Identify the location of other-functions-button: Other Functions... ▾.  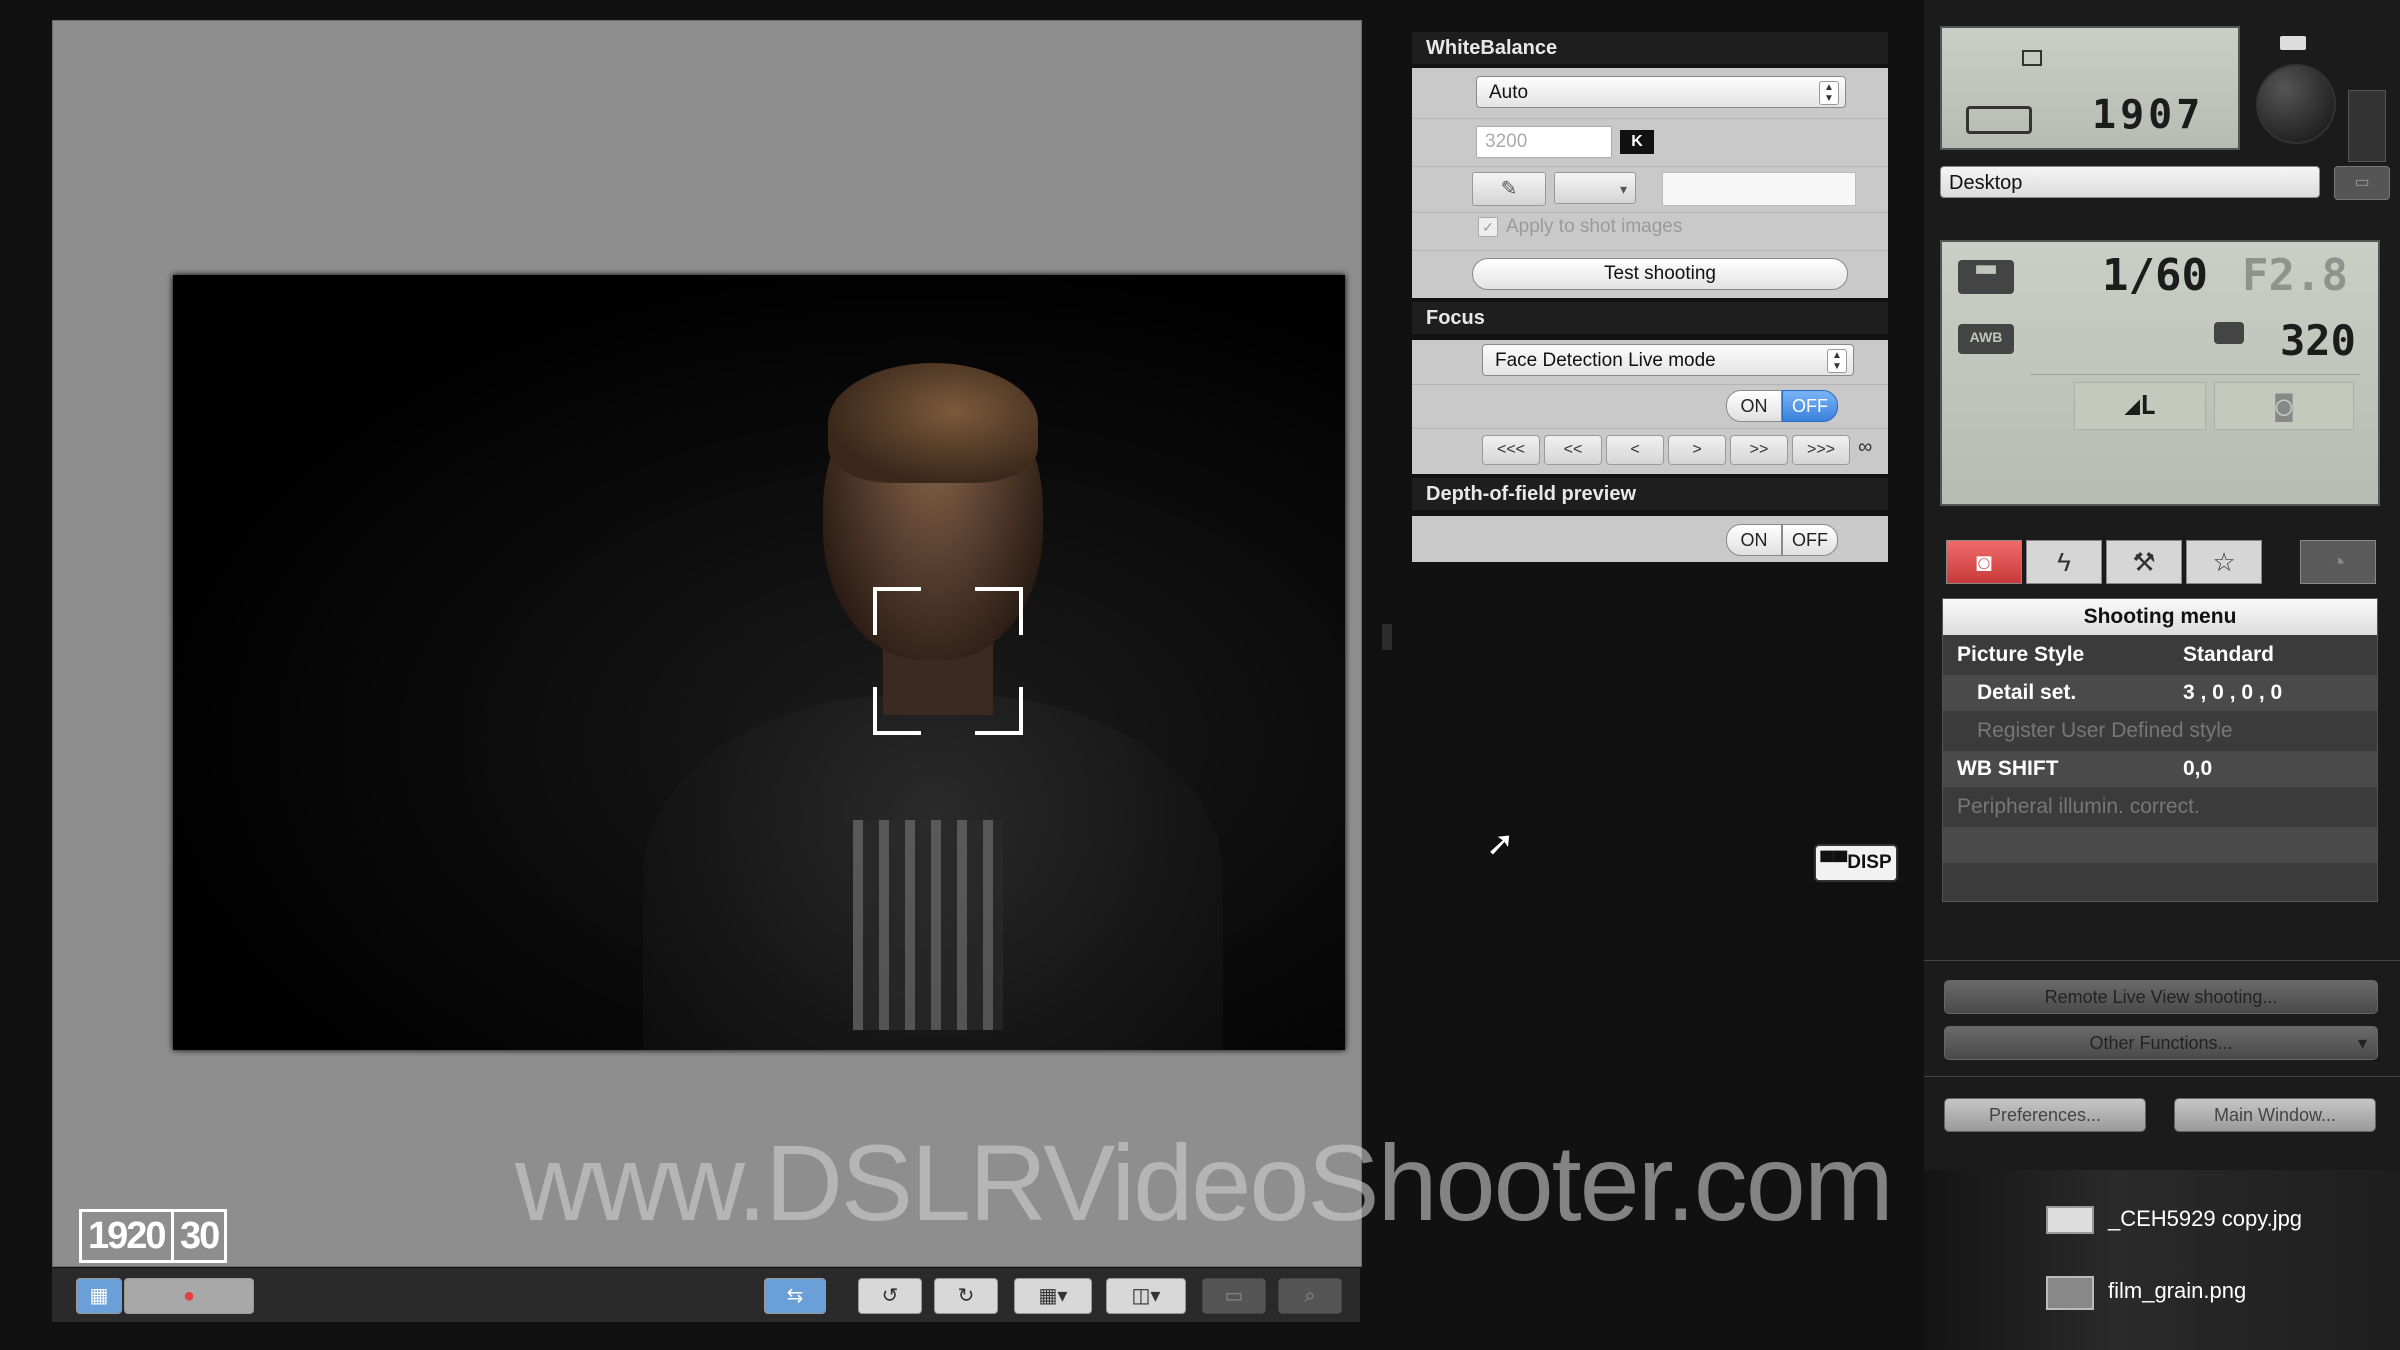
(2161, 1043).